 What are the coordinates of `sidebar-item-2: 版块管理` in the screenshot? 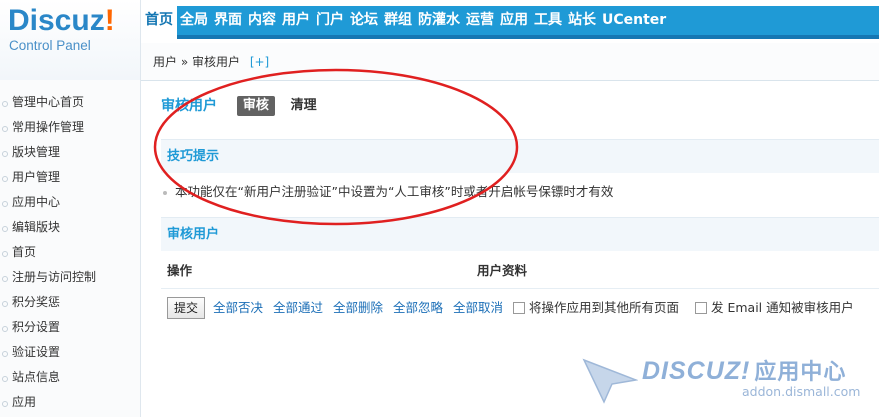 It's located at (70, 152).